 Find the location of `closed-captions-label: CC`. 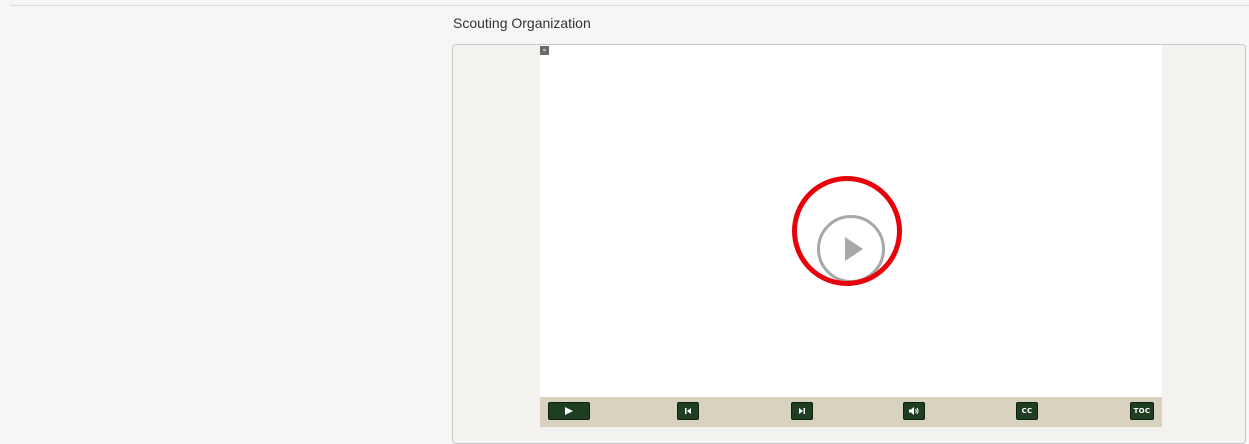

closed-captions-label: CC is located at coordinates (1027, 411).